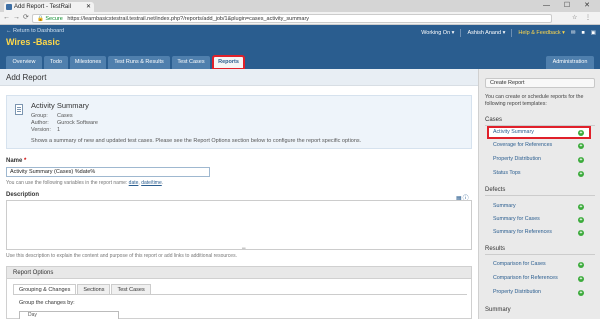 The width and height of the screenshot is (600, 319). What do you see at coordinates (498, 310) in the screenshot?
I see `section-summary: Summary` at bounding box center [498, 310].